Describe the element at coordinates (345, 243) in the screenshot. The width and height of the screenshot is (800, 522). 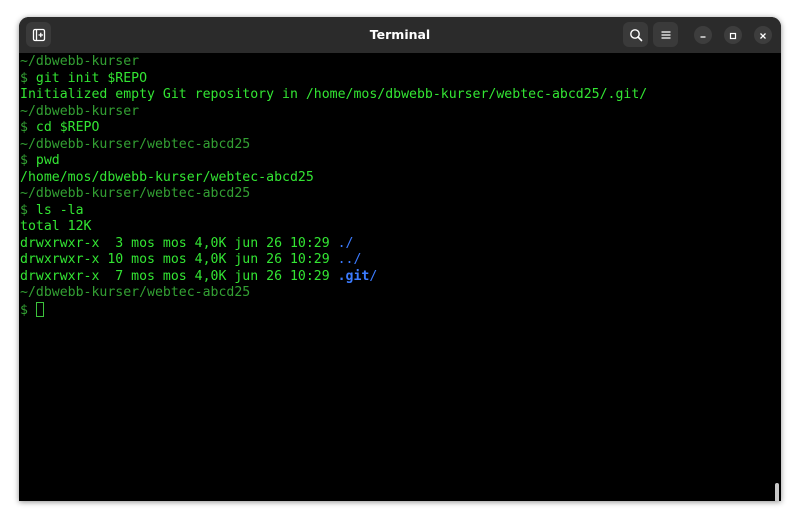
I see `terminal-text-segment: ./` at that location.